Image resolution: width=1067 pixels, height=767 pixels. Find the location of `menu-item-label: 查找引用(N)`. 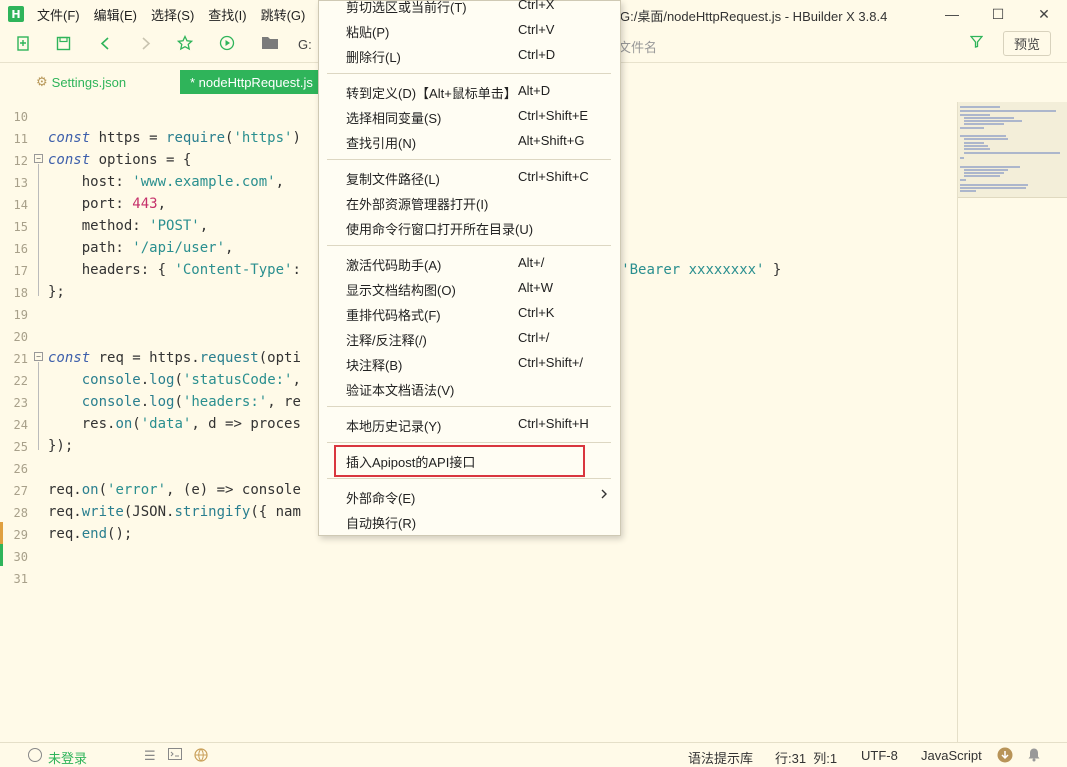

menu-item-label: 查找引用(N) is located at coordinates (381, 143).